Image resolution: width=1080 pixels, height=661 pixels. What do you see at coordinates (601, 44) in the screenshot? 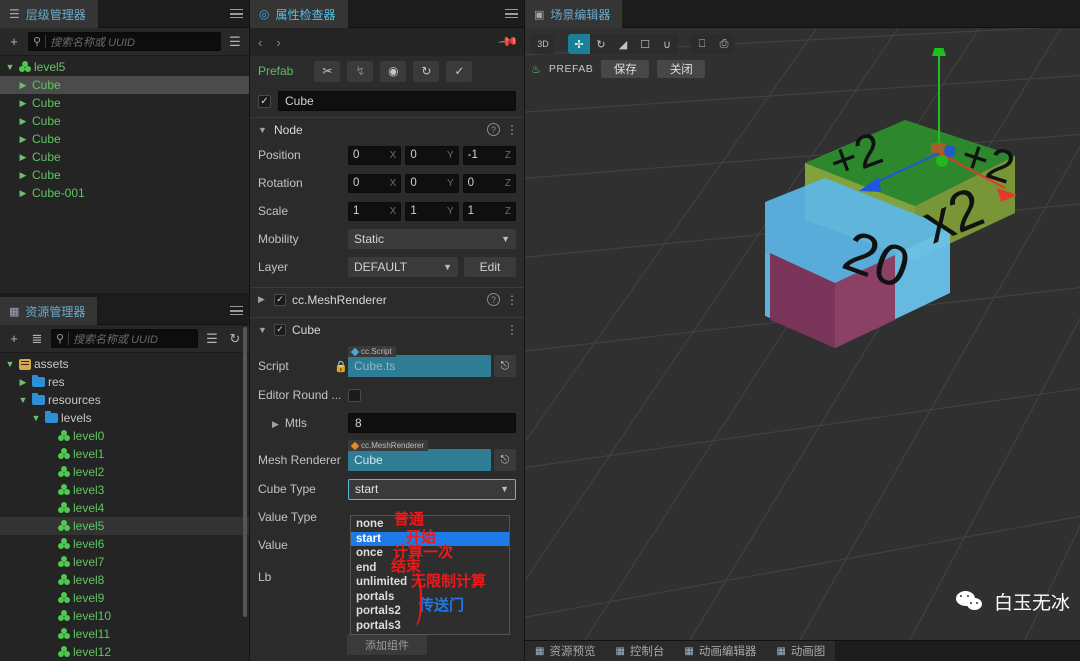
I see `rotate-tool-button: ↻` at bounding box center [601, 44].